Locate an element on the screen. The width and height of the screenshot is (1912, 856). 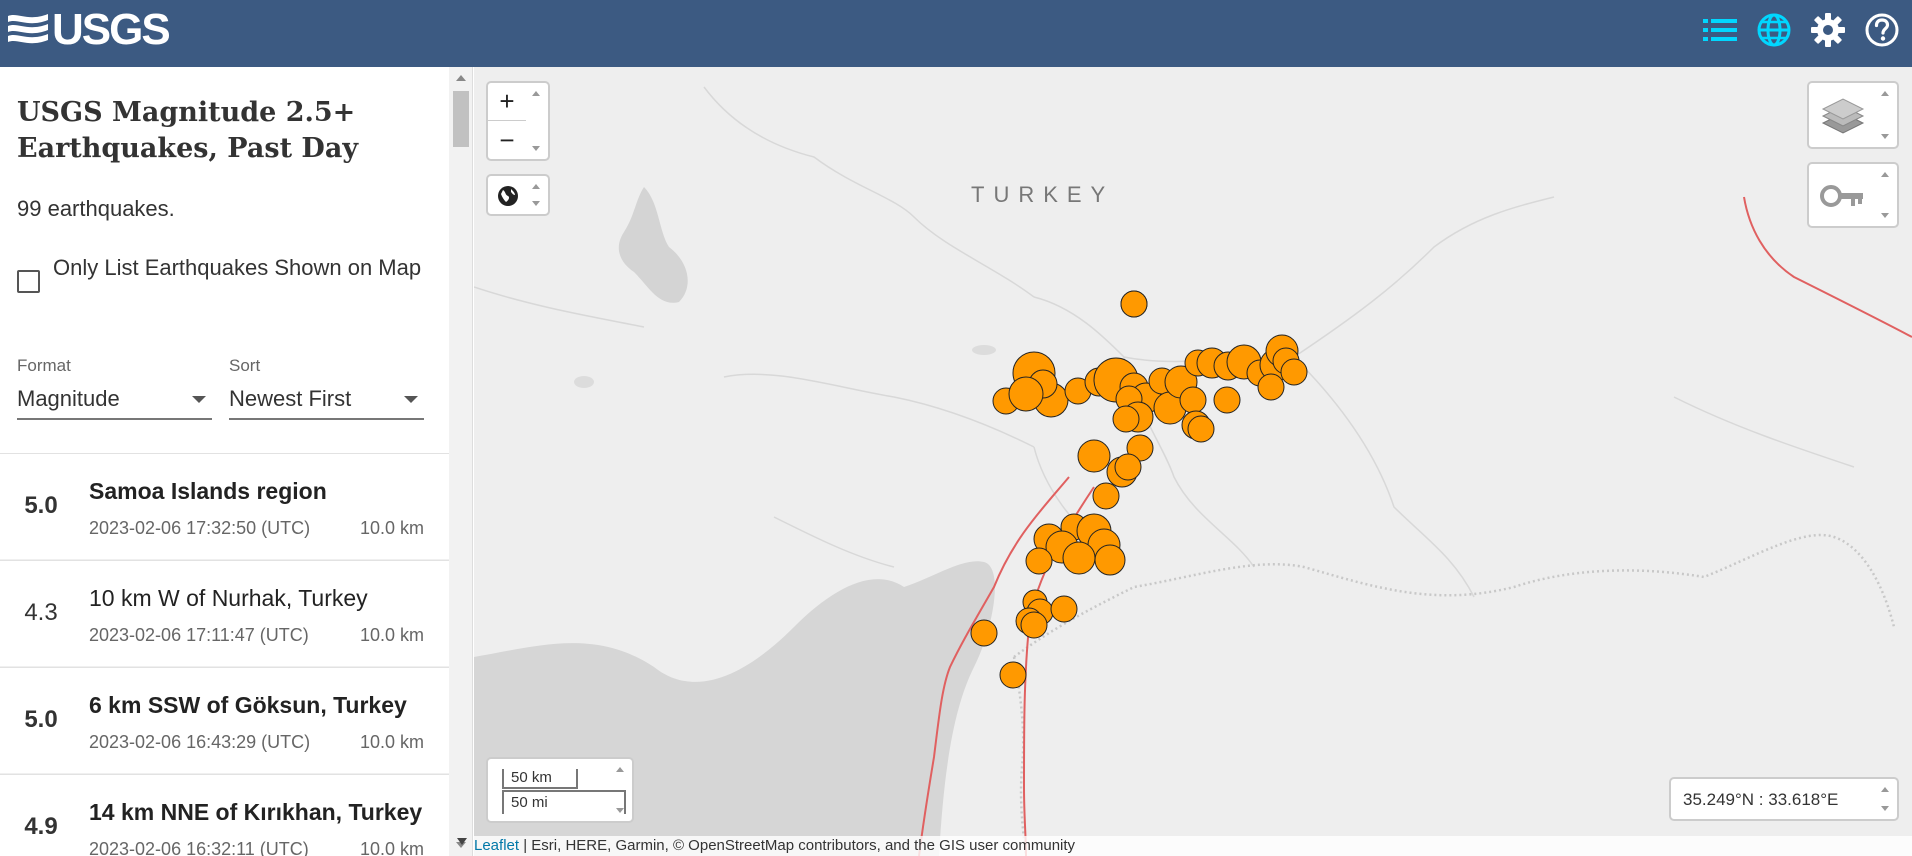
format-caption: Format is located at coordinates (44, 365).